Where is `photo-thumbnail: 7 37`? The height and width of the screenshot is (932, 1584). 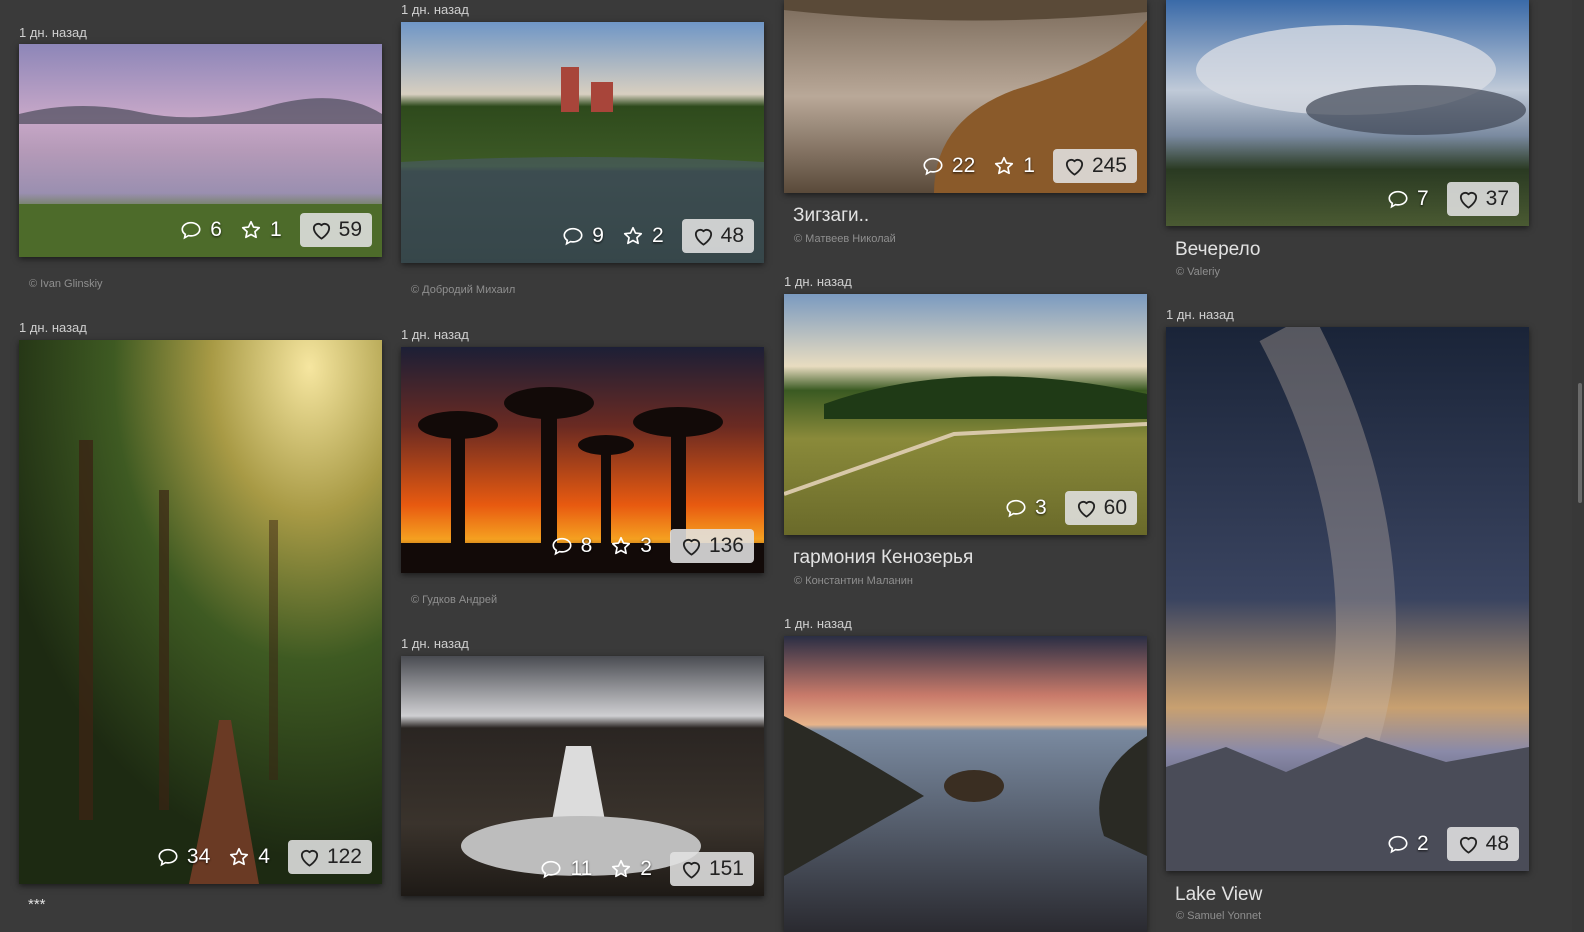 photo-thumbnail: 7 37 is located at coordinates (1347, 113).